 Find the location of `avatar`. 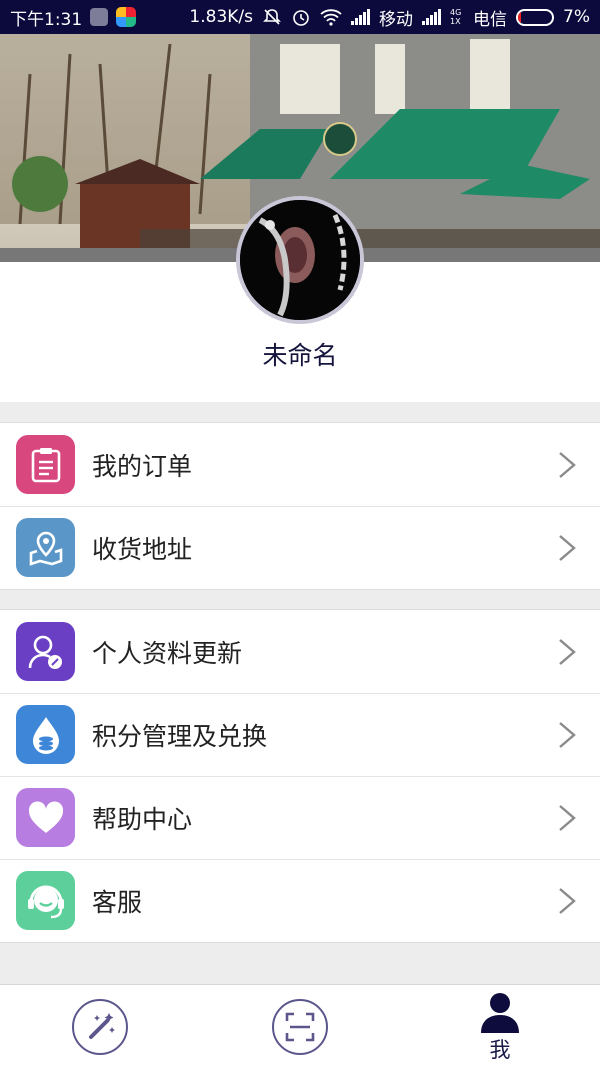

avatar is located at coordinates (300, 260).